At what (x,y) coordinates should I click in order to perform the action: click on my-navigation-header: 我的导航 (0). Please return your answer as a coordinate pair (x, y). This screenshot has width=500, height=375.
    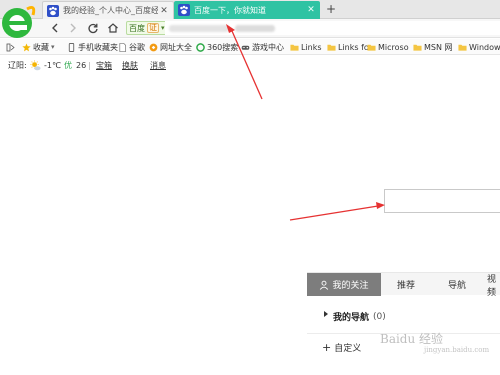
    Looking at the image, I should click on (359, 317).